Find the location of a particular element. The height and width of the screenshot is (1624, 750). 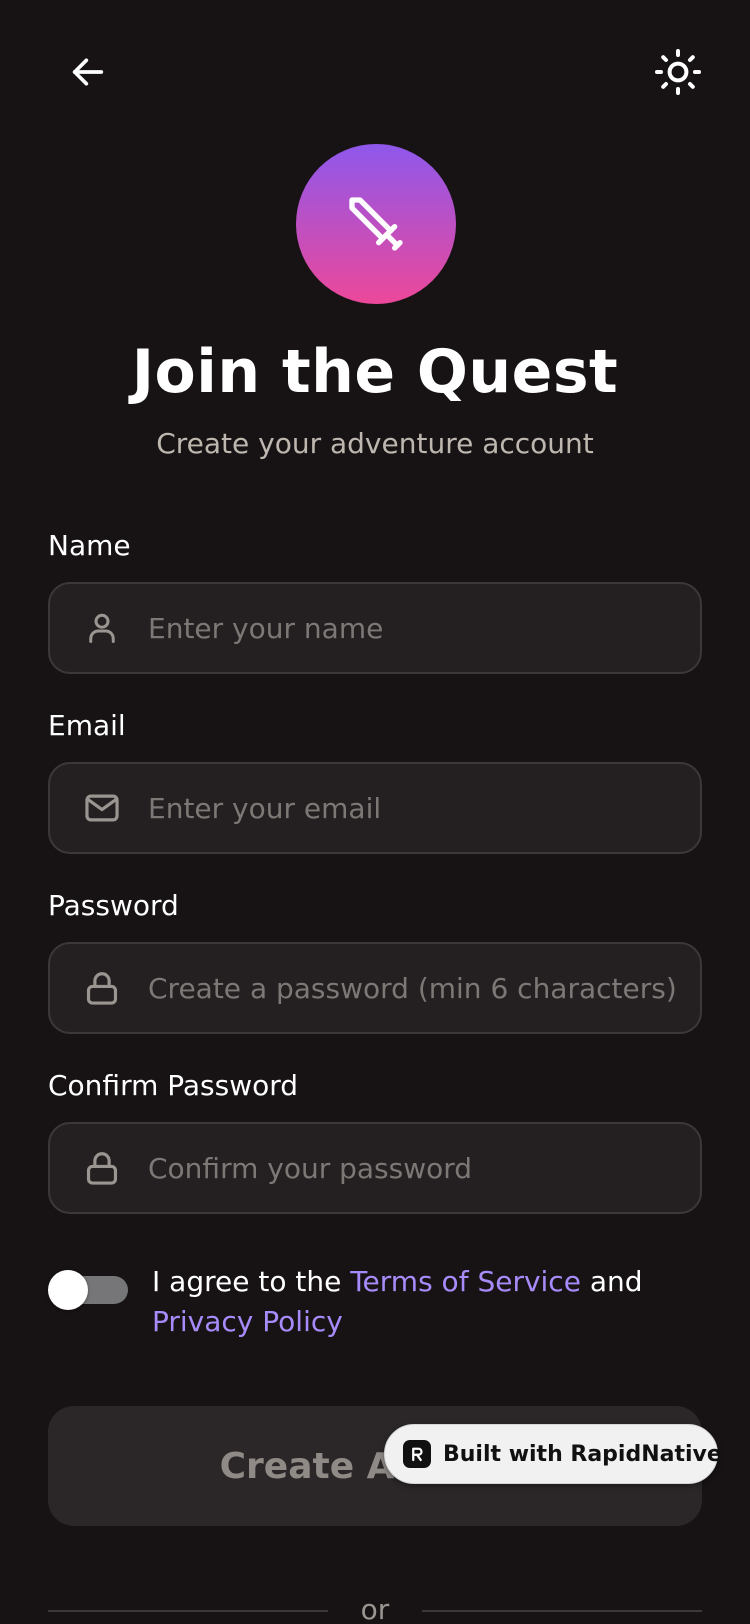

arrow-left-icon is located at coordinates (88, 72).